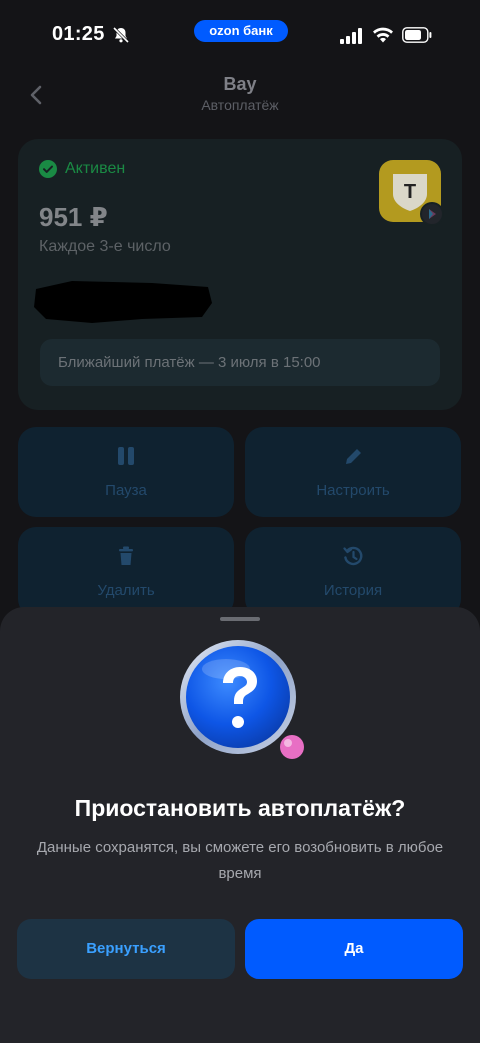  I want to click on battery-icon, so click(417, 35).